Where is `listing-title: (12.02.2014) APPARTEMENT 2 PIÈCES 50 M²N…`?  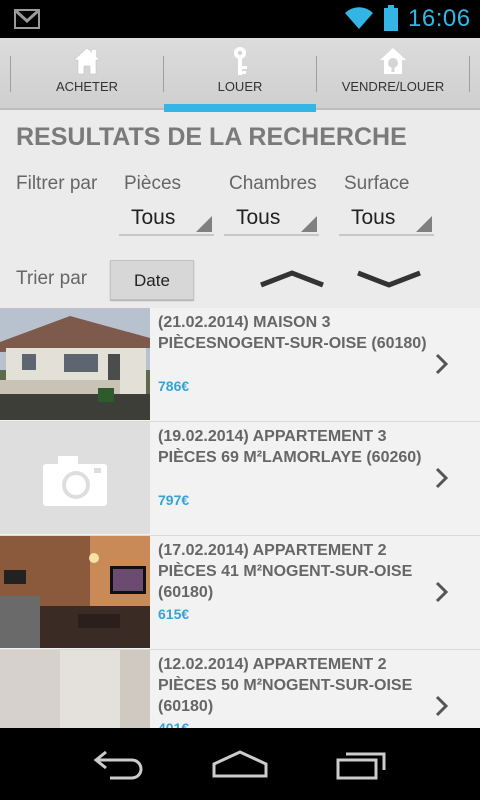
listing-title: (12.02.2014) APPARTEMENT 2 PIÈCES 50 M²N… is located at coordinates (285, 685).